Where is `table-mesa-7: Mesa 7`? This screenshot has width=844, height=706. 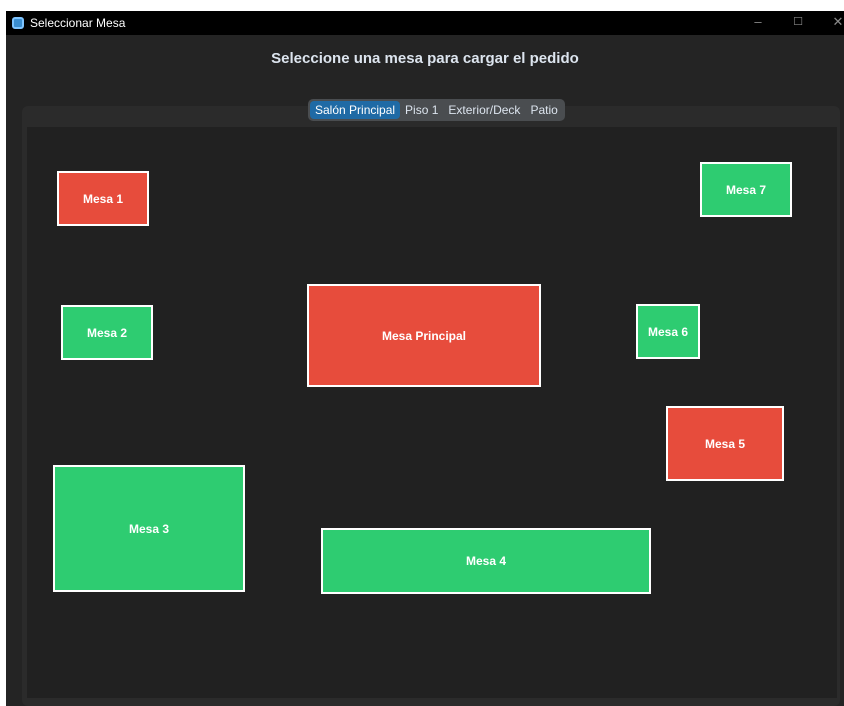 table-mesa-7: Mesa 7 is located at coordinates (746, 189).